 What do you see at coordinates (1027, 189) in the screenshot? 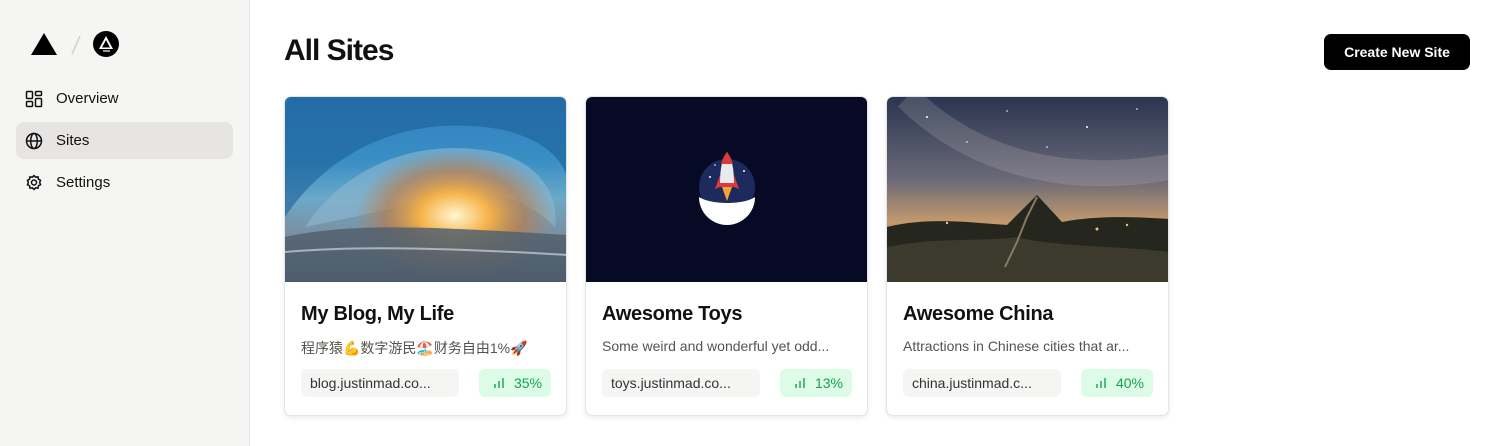
I see `great-wall-night-image` at bounding box center [1027, 189].